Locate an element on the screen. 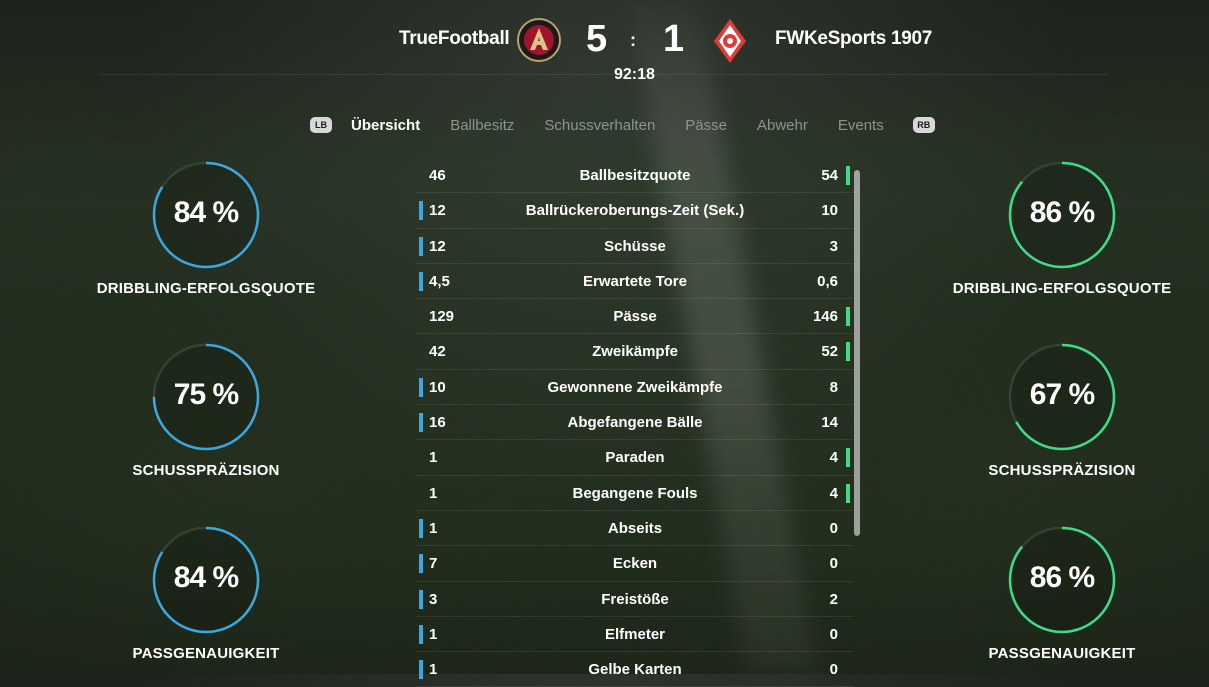  stat-row: 4,5 Erwartete Tore 0,6 is located at coordinates (635, 282).